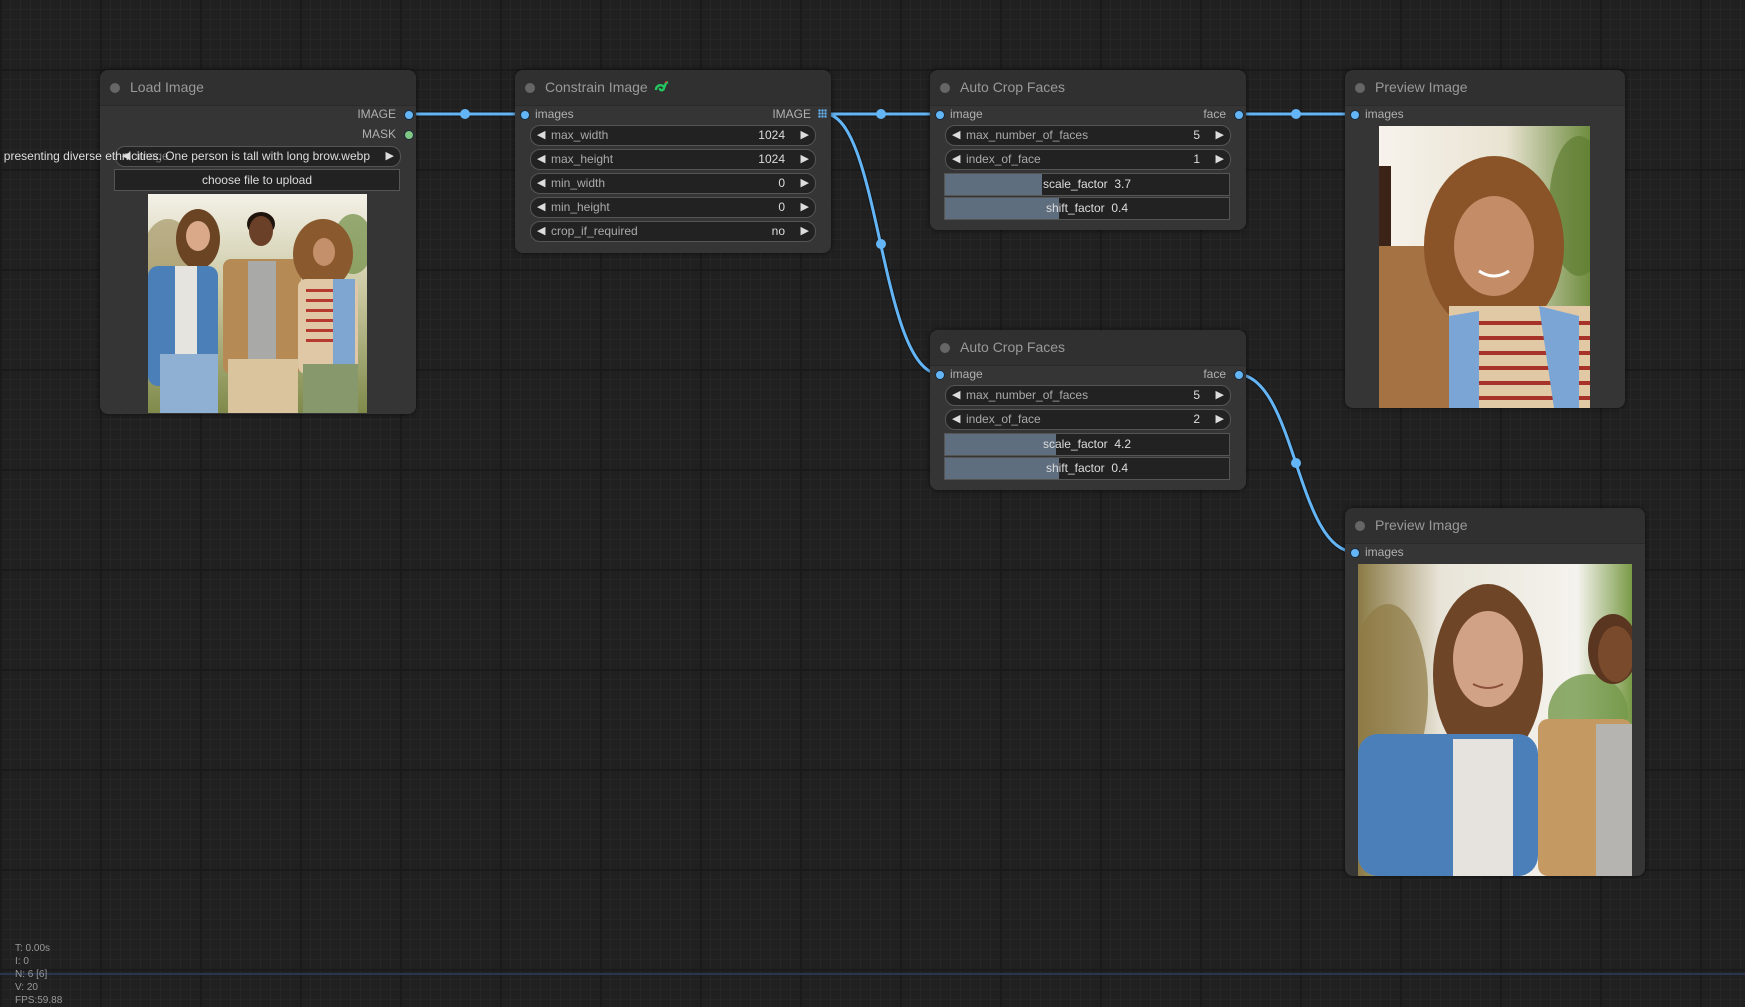 The width and height of the screenshot is (1745, 1007). I want to click on node-preview-image-2: Preview Image images, so click(1495, 692).